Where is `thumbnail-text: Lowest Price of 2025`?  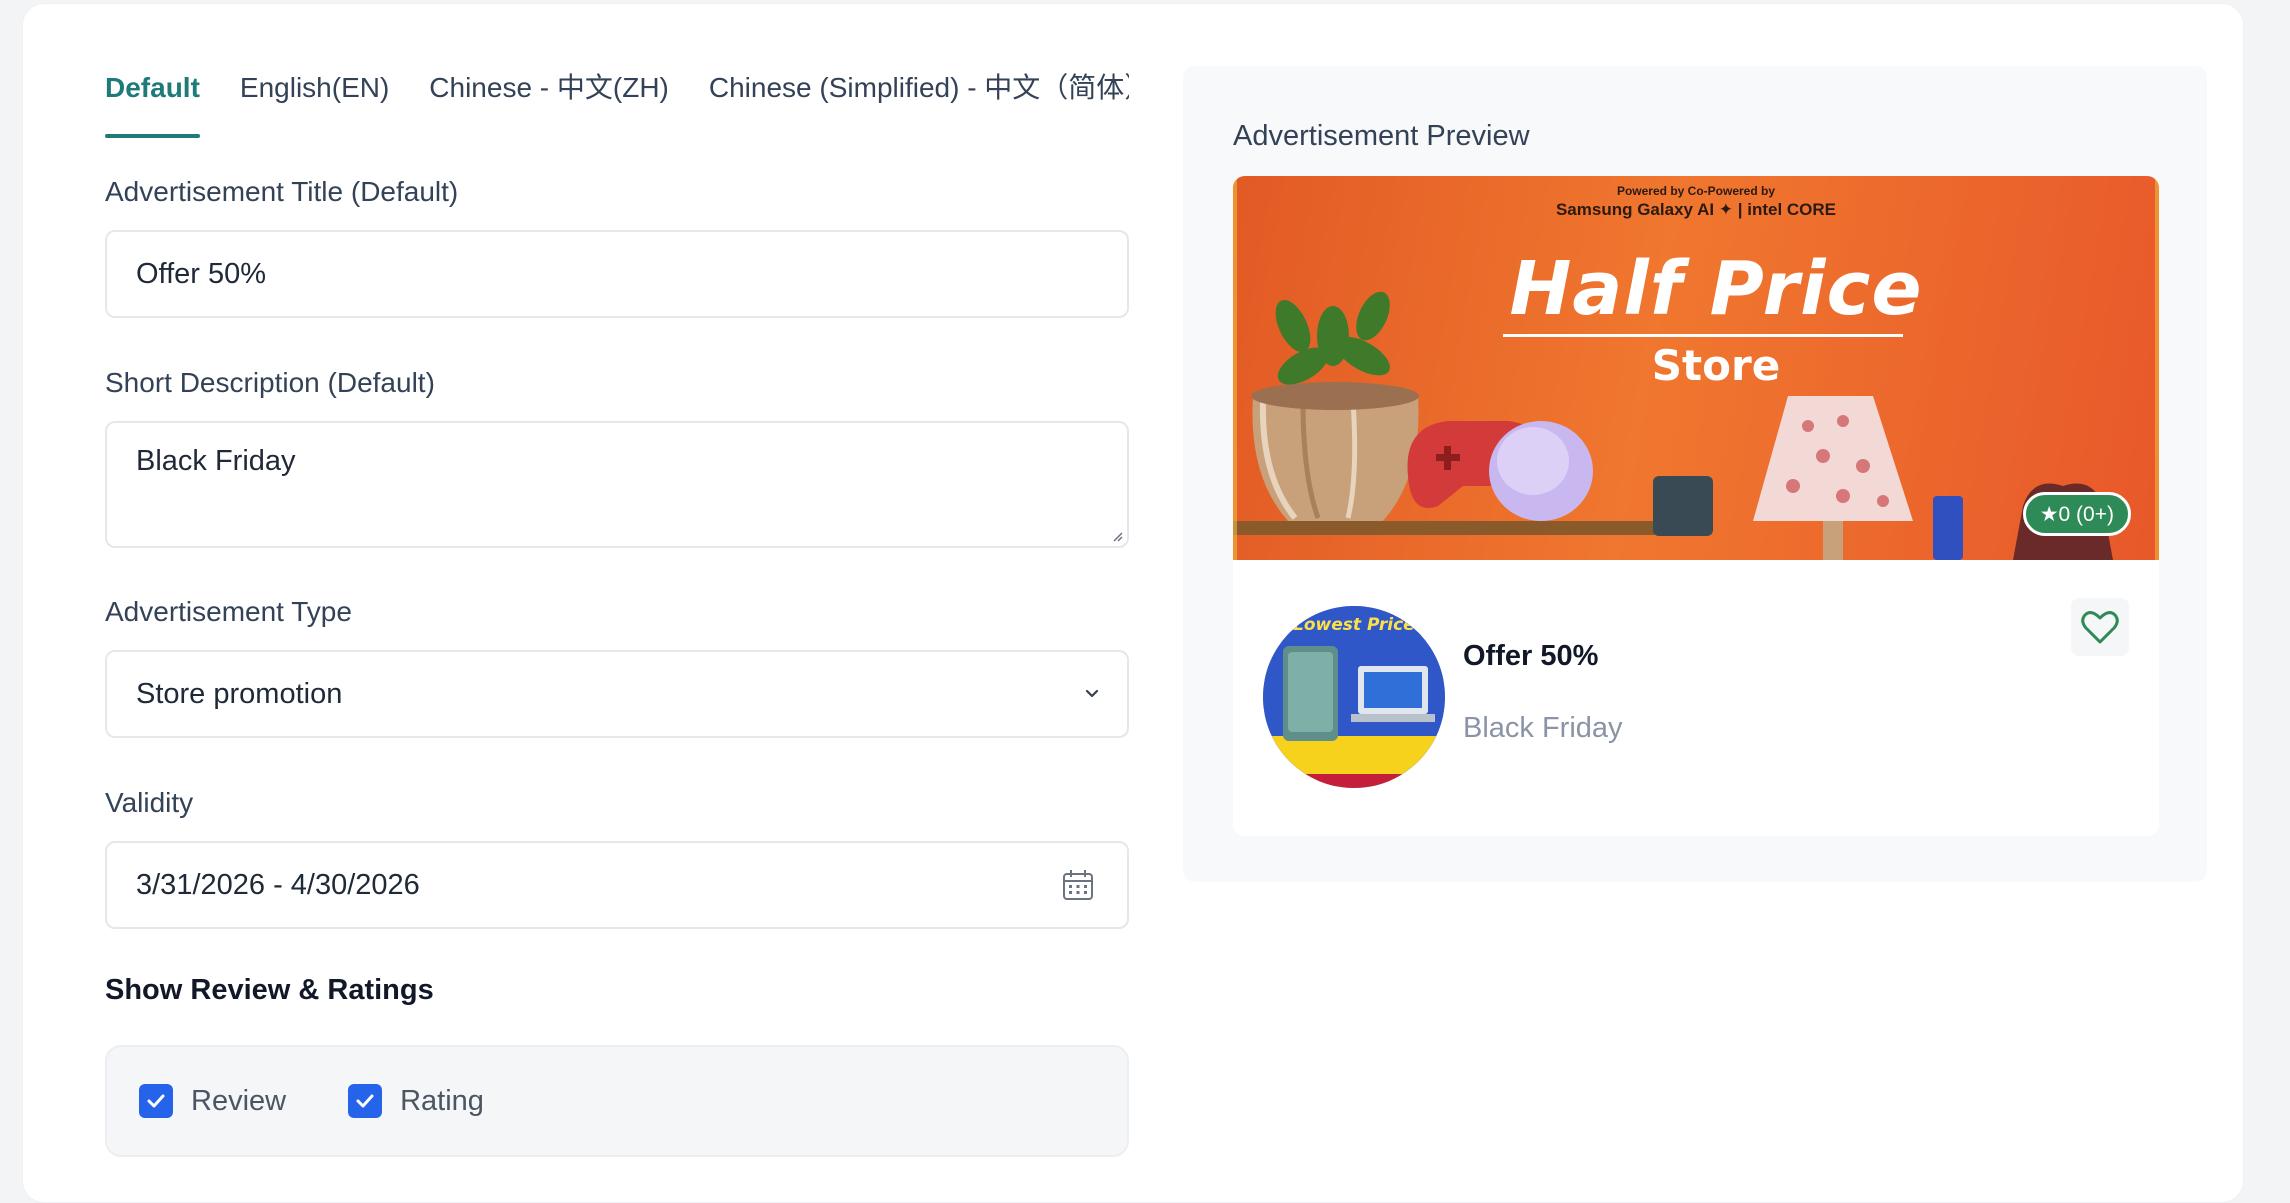 thumbnail-text: Lowest Price of 2025 is located at coordinates (1369, 625).